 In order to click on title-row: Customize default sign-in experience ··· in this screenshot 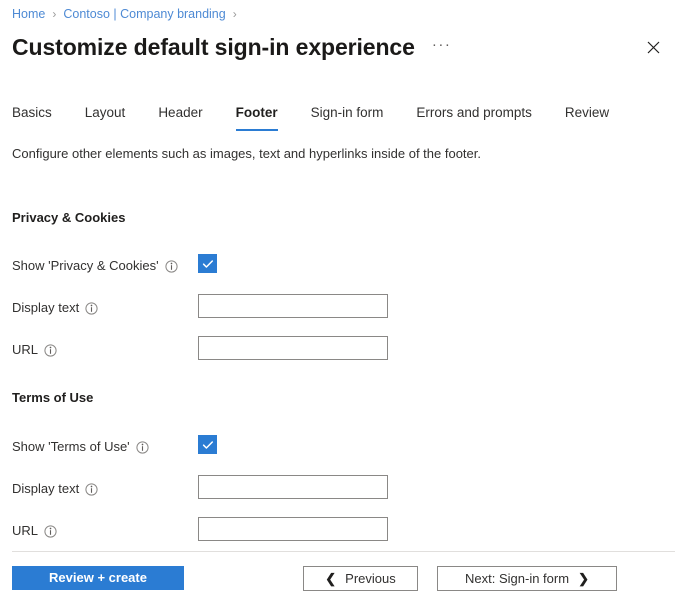, I will do `click(343, 47)`.